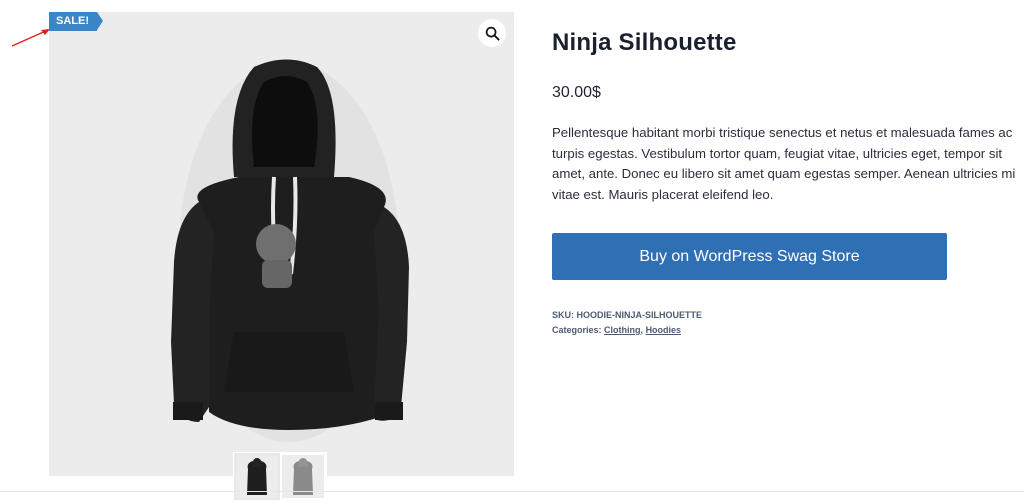 This screenshot has width=1024, height=503. Describe the element at coordinates (577, 330) in the screenshot. I see `categories-label: Categories:` at that location.